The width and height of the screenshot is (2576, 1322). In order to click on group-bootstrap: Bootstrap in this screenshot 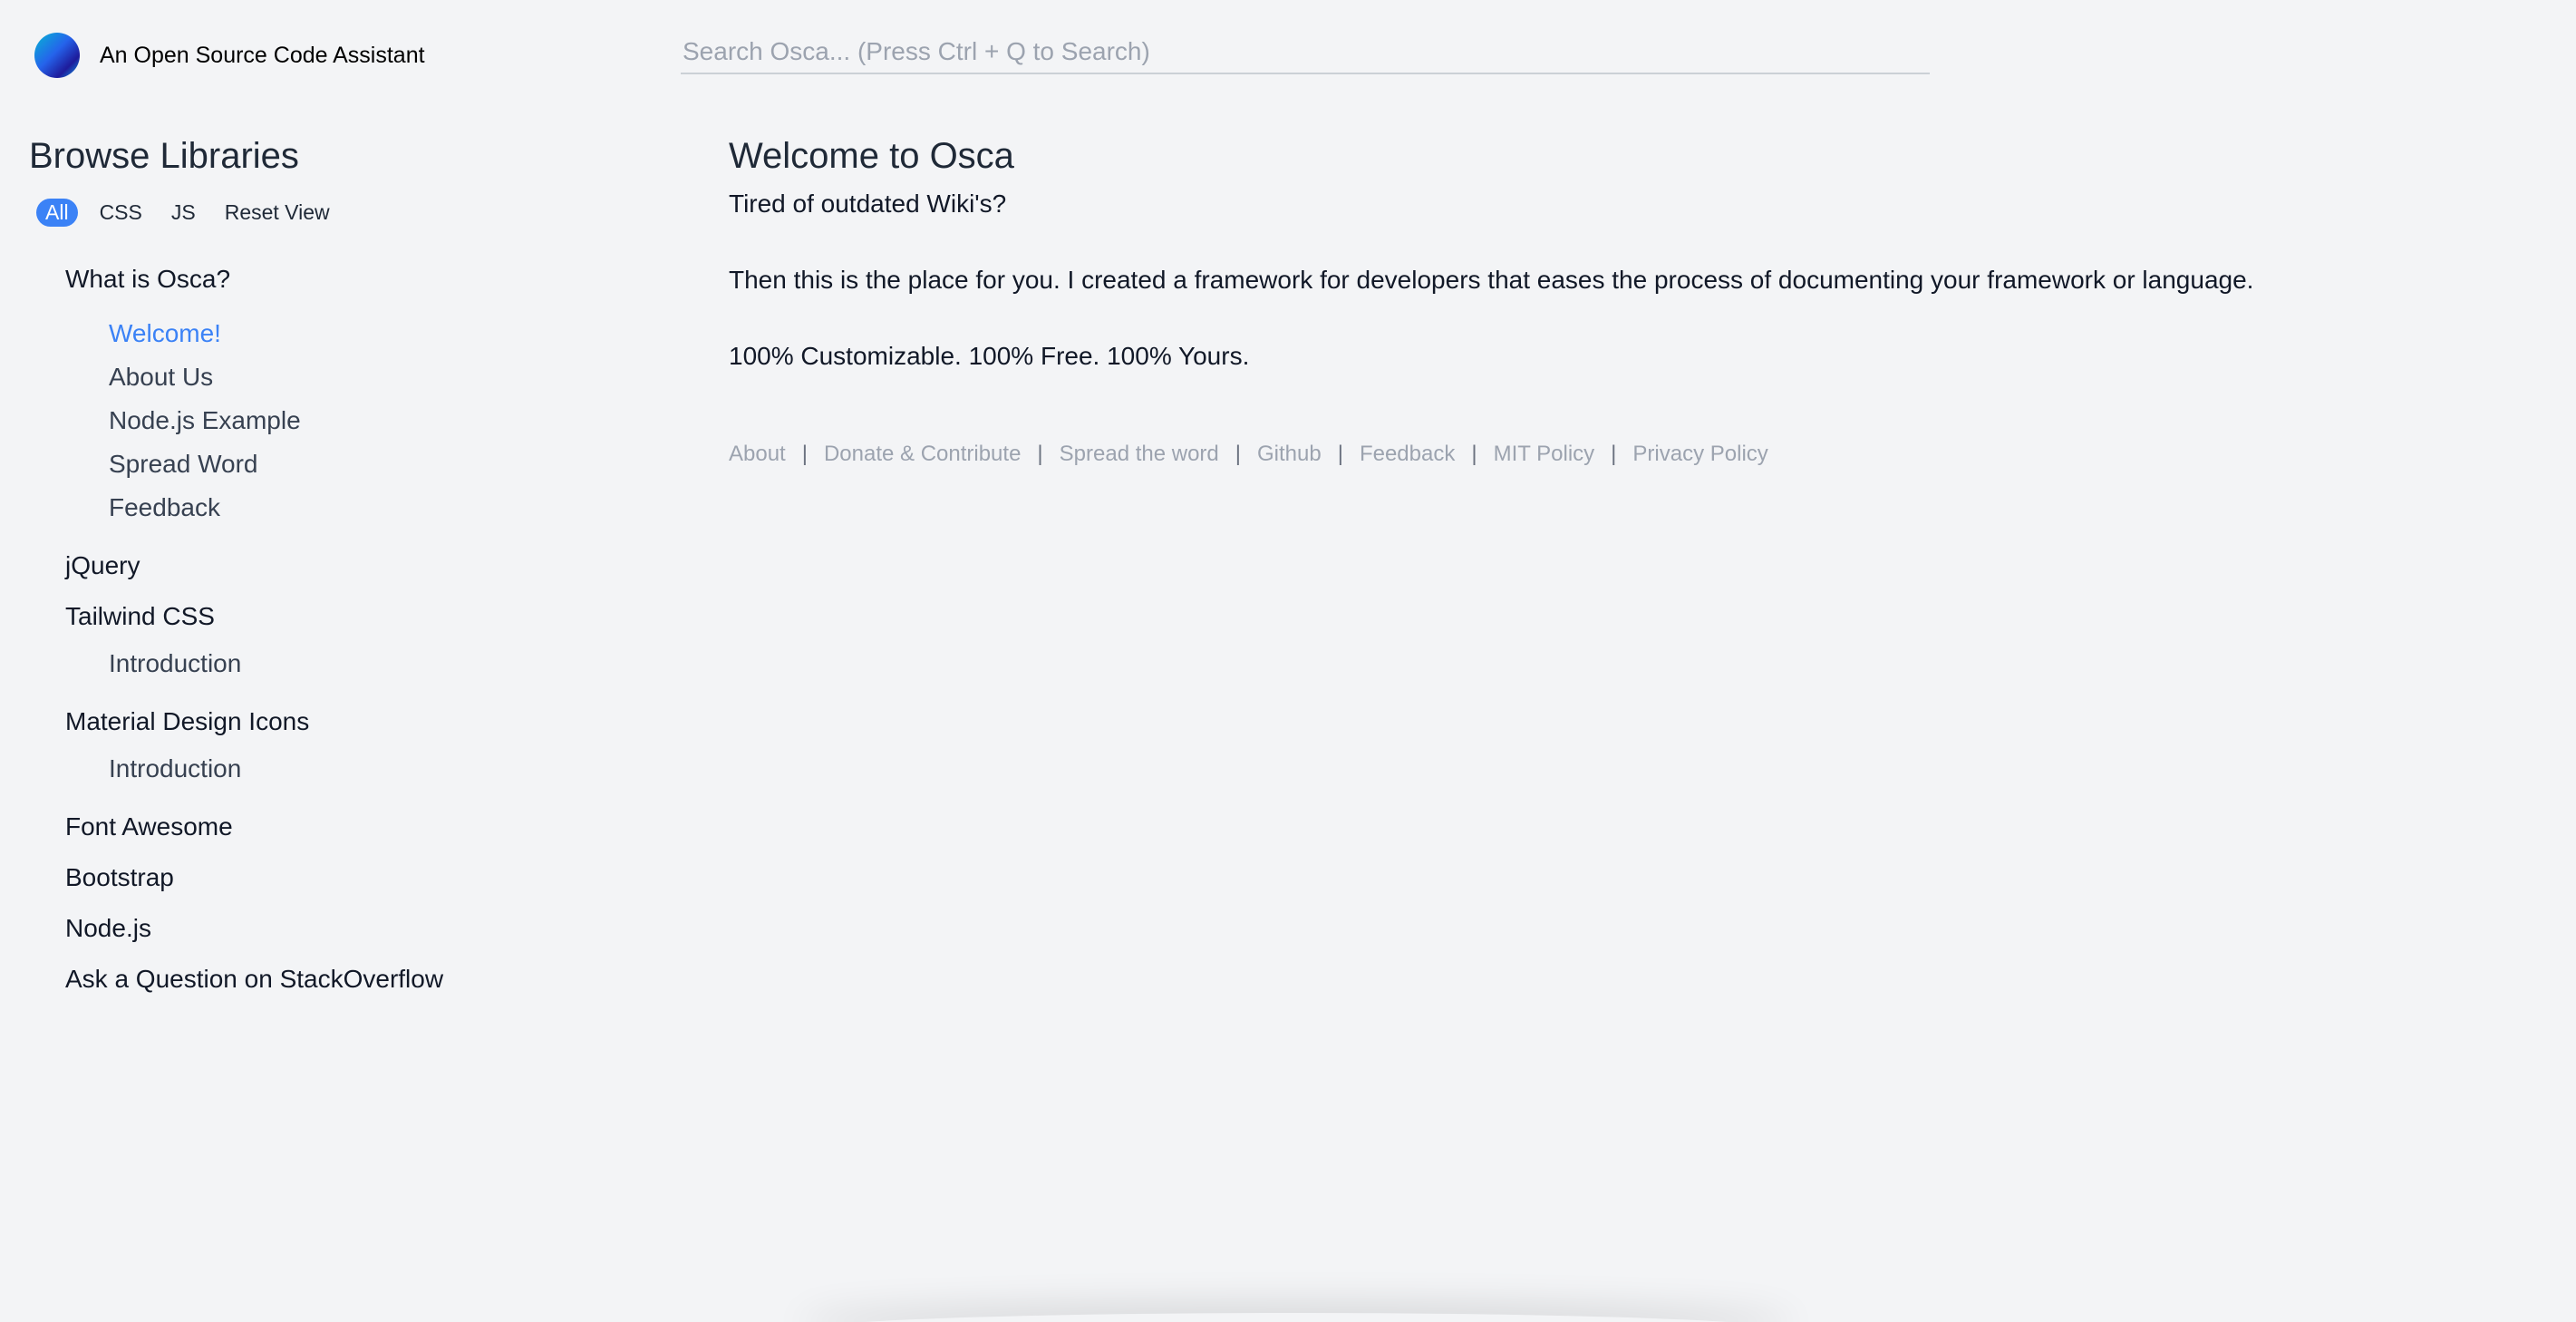, I will do `click(355, 877)`.